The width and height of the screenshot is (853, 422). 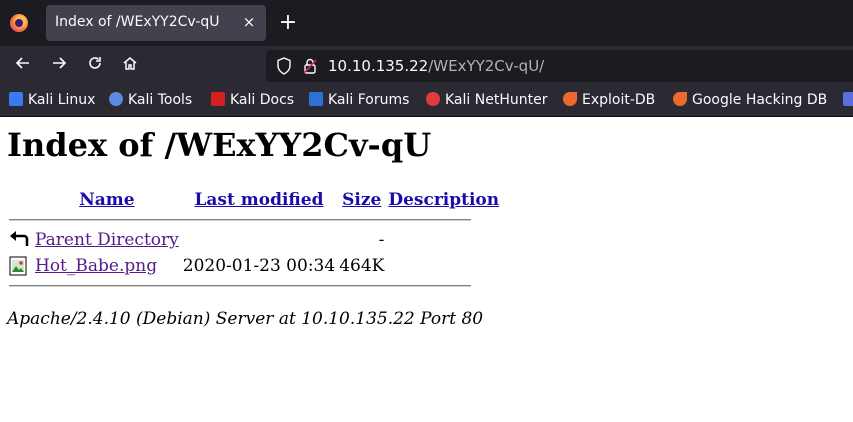 What do you see at coordinates (106, 200) in the screenshot?
I see `sort-by-name-link: Name` at bounding box center [106, 200].